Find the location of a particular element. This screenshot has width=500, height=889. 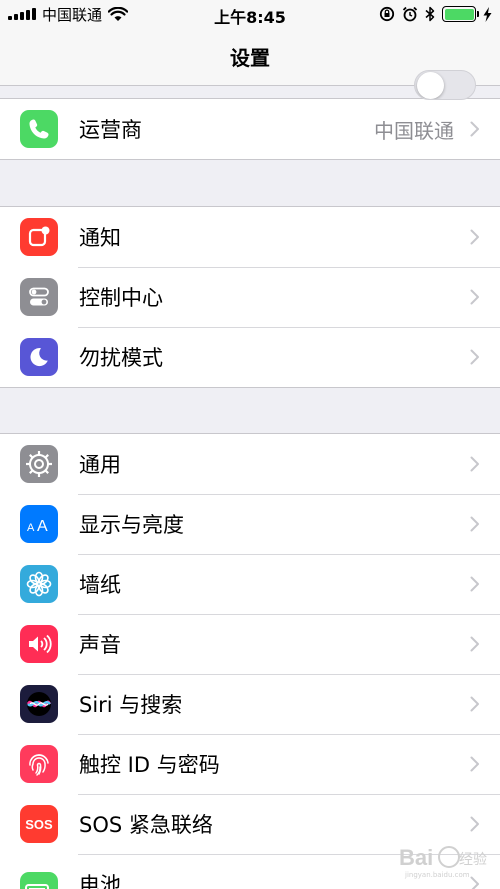

settings-row-label: SOS 紧急联络 is located at coordinates (146, 825).